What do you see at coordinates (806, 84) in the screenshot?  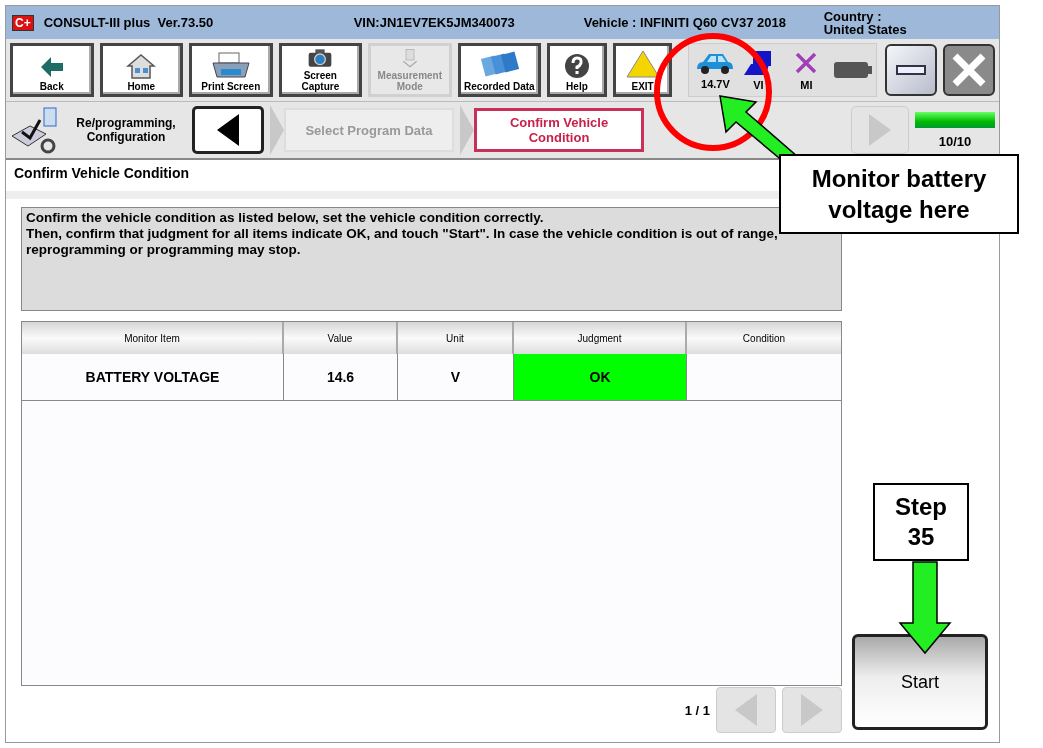 I see `status-label: MI` at bounding box center [806, 84].